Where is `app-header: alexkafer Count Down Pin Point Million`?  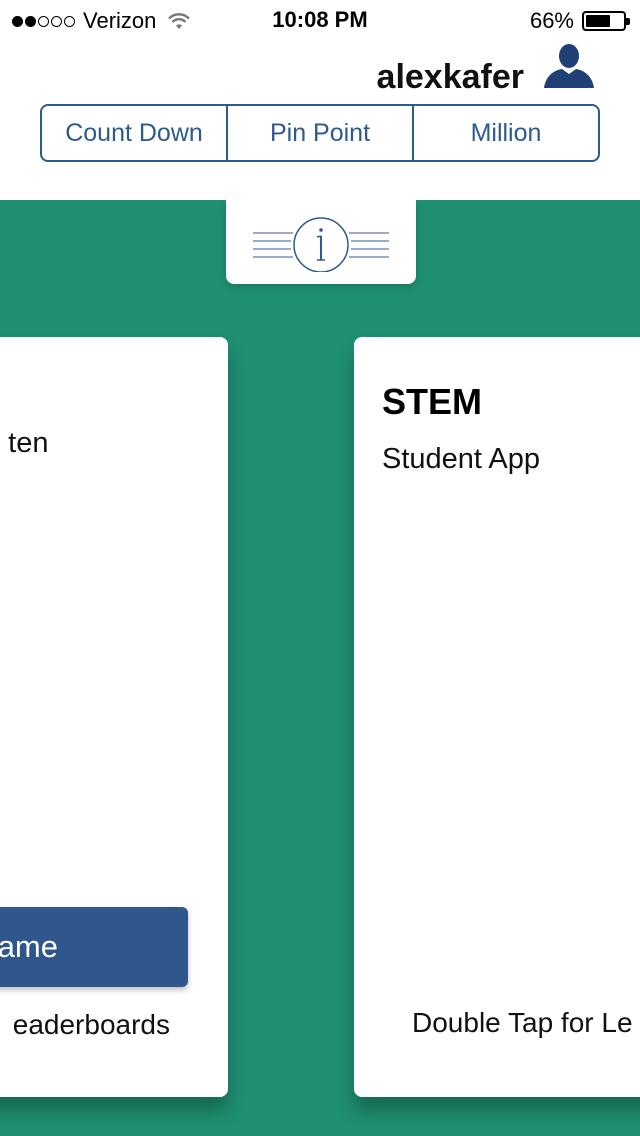
app-header: alexkafer Count Down Pin Point Million is located at coordinates (320, 120).